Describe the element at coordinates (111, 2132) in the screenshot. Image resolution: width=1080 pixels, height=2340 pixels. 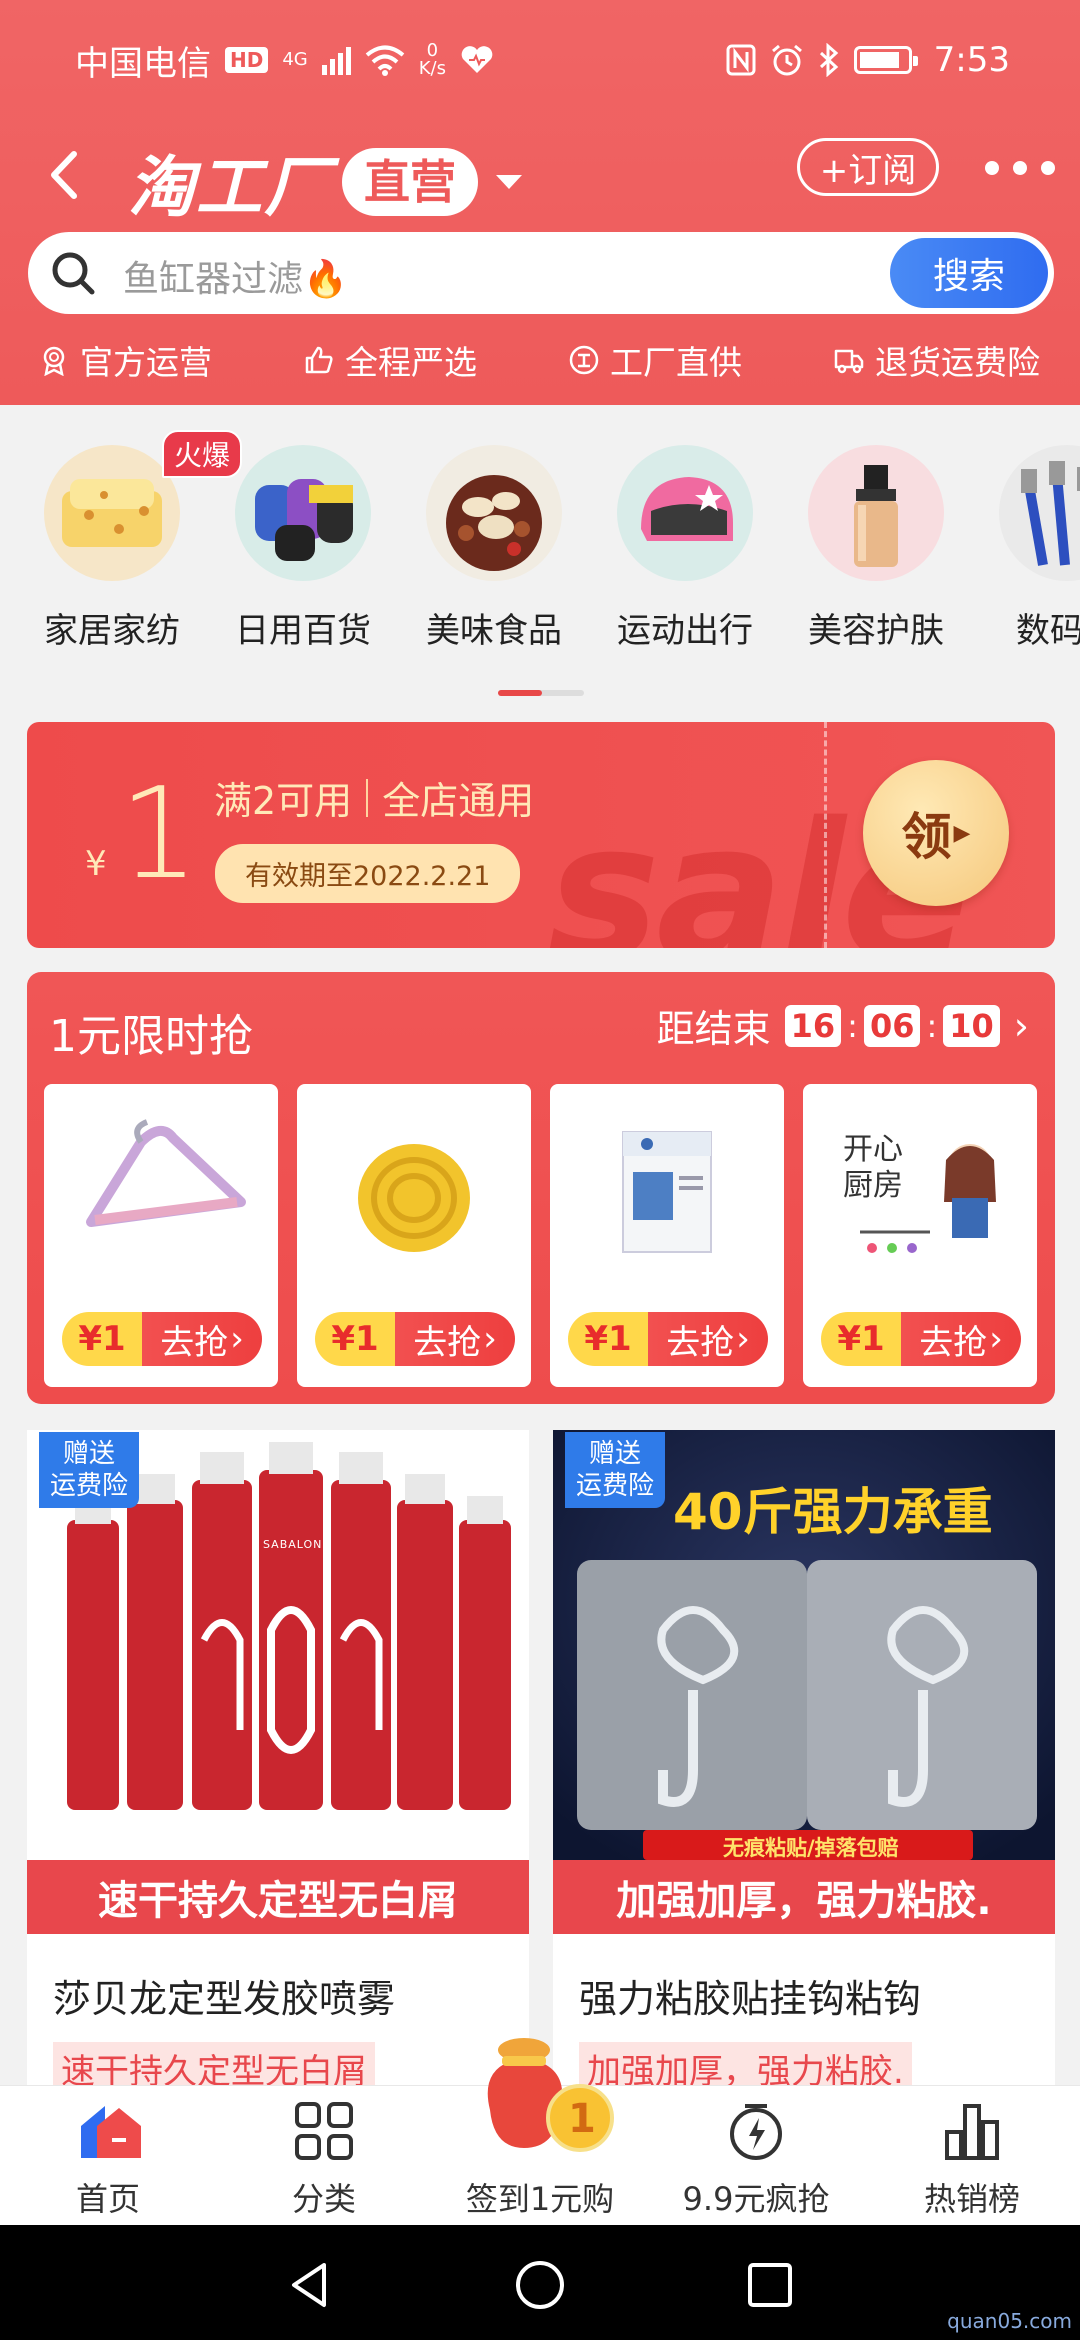
I see `home-icon` at that location.